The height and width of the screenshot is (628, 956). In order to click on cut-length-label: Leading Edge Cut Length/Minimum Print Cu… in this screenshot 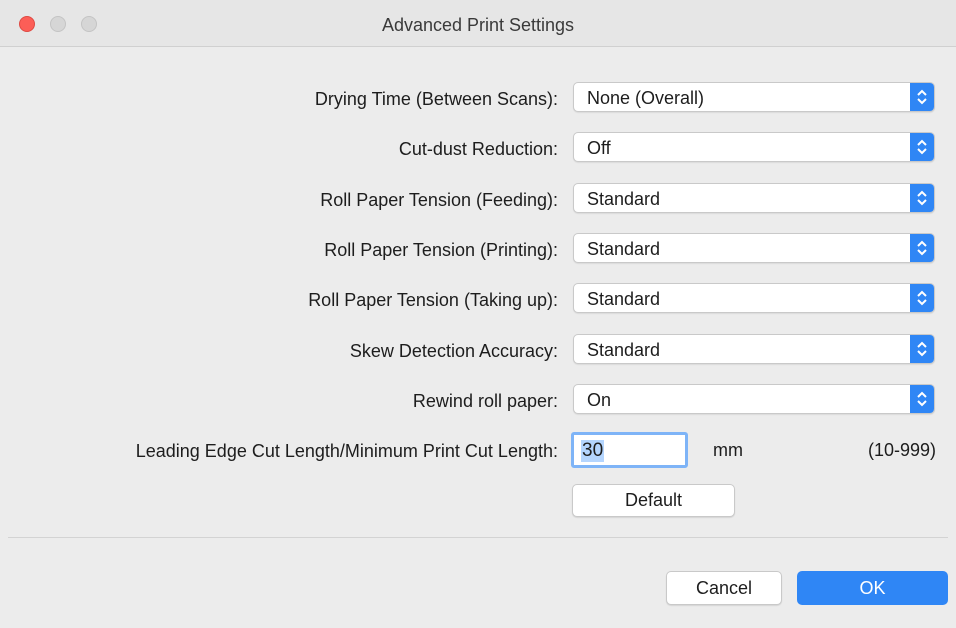, I will do `click(346, 451)`.